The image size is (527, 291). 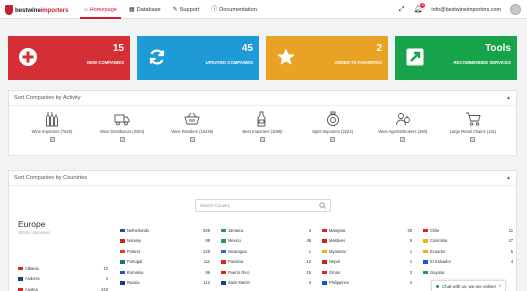 What do you see at coordinates (63, 279) in the screenshot?
I see `country-row: Andorra 4` at bounding box center [63, 279].